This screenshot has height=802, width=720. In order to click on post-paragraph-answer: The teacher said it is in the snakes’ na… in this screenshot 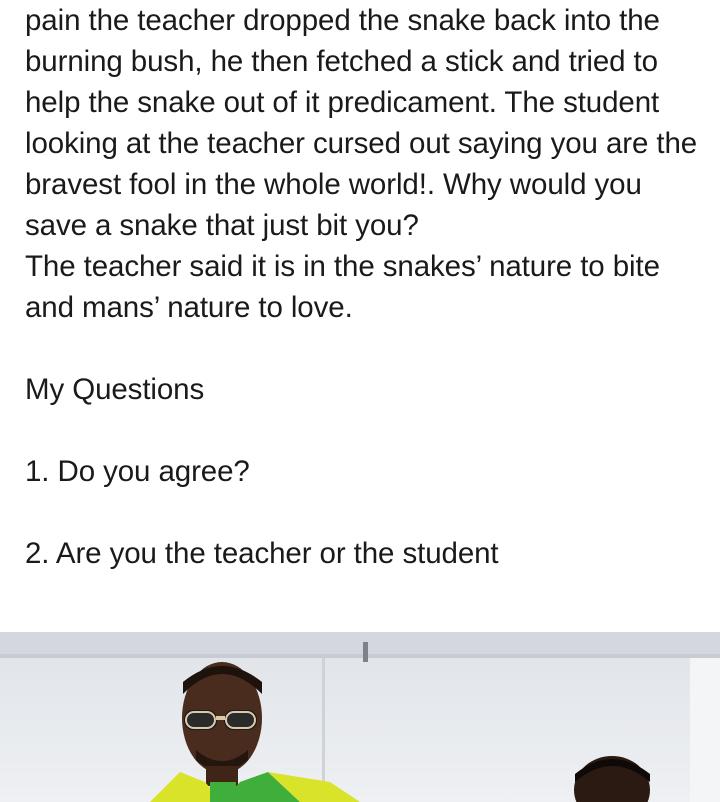, I will do `click(346, 287)`.